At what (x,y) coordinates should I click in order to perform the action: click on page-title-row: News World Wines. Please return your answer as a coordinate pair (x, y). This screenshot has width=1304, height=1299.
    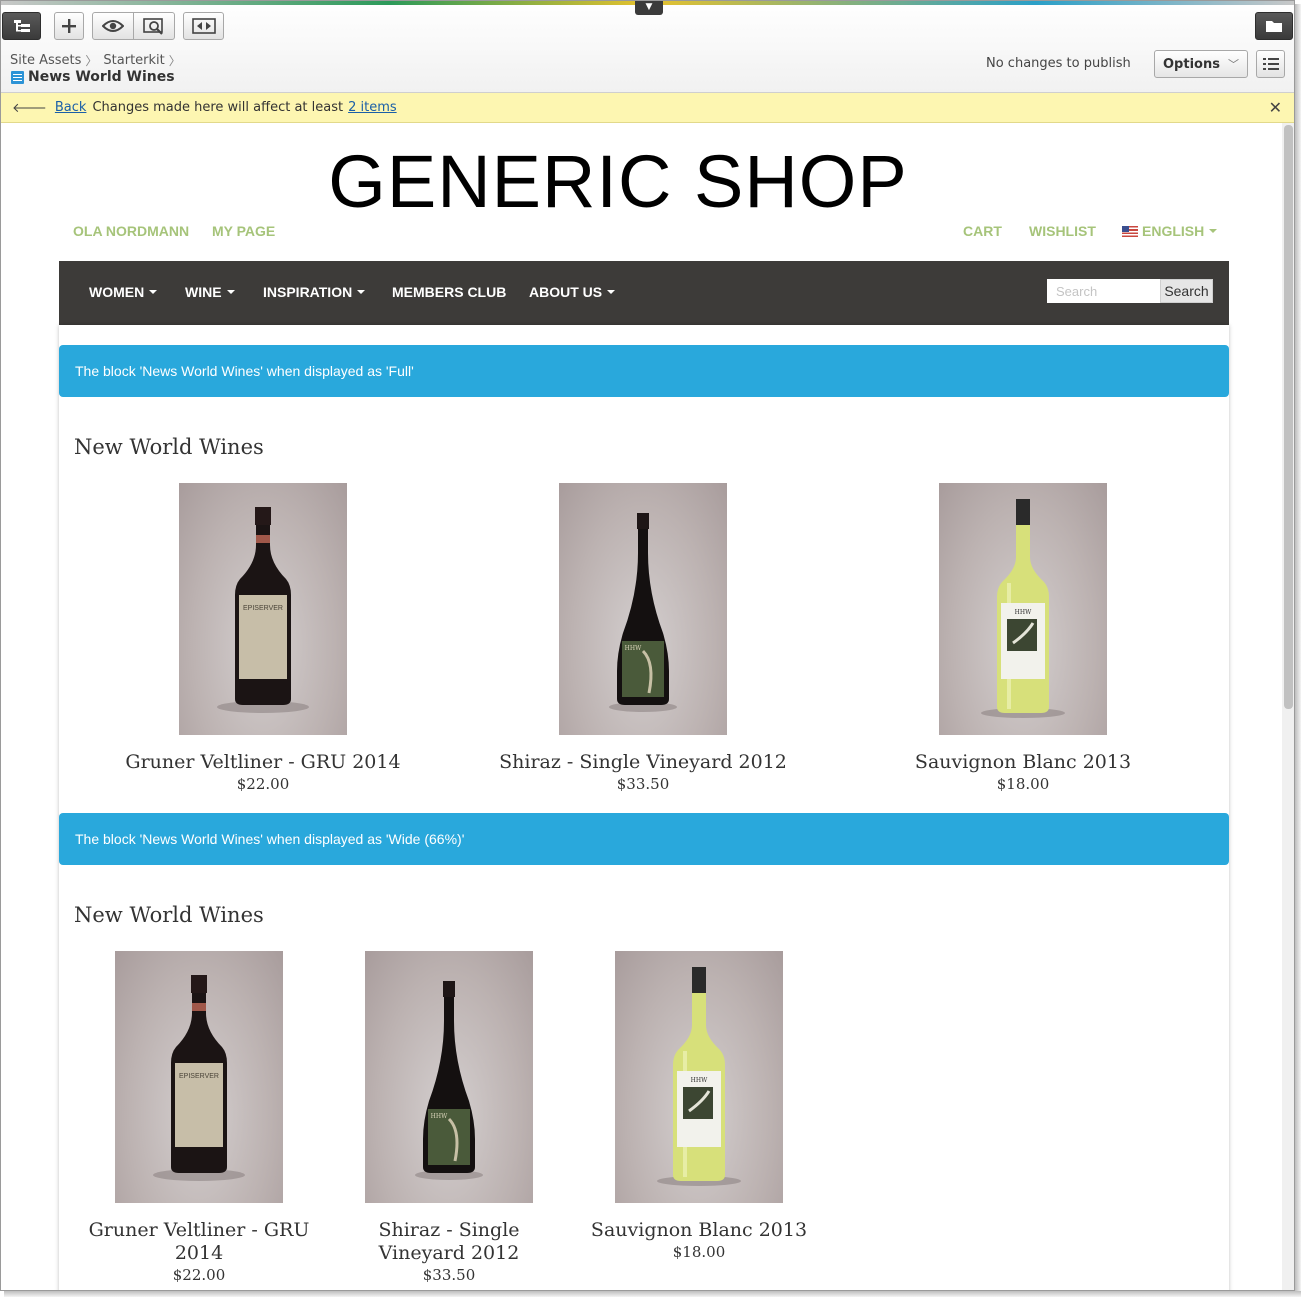
    Looking at the image, I should click on (93, 77).